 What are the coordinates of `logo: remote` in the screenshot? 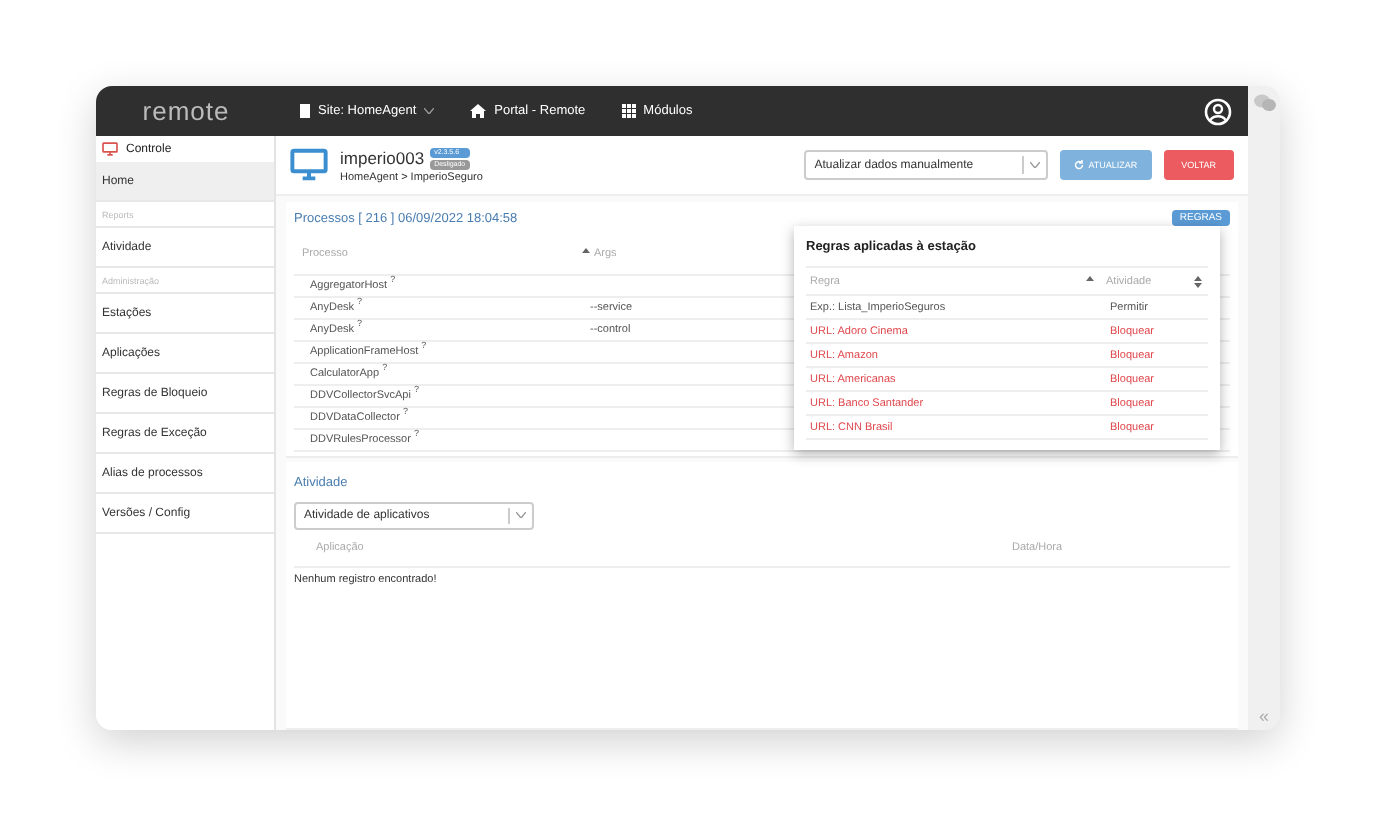 It's located at (186, 111).